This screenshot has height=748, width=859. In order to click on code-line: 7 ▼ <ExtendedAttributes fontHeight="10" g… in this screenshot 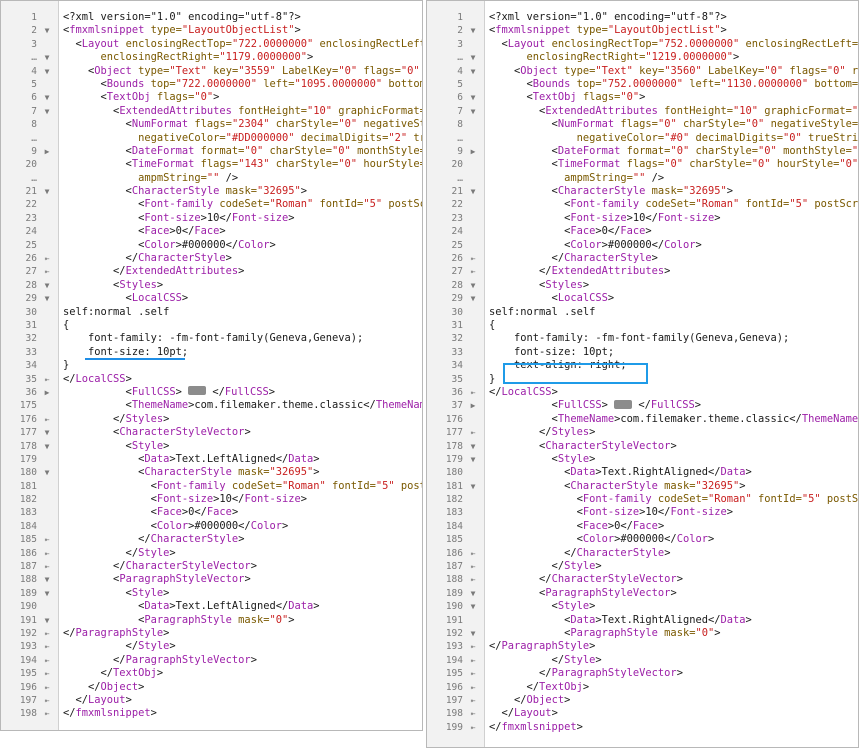, I will do `click(642, 111)`.